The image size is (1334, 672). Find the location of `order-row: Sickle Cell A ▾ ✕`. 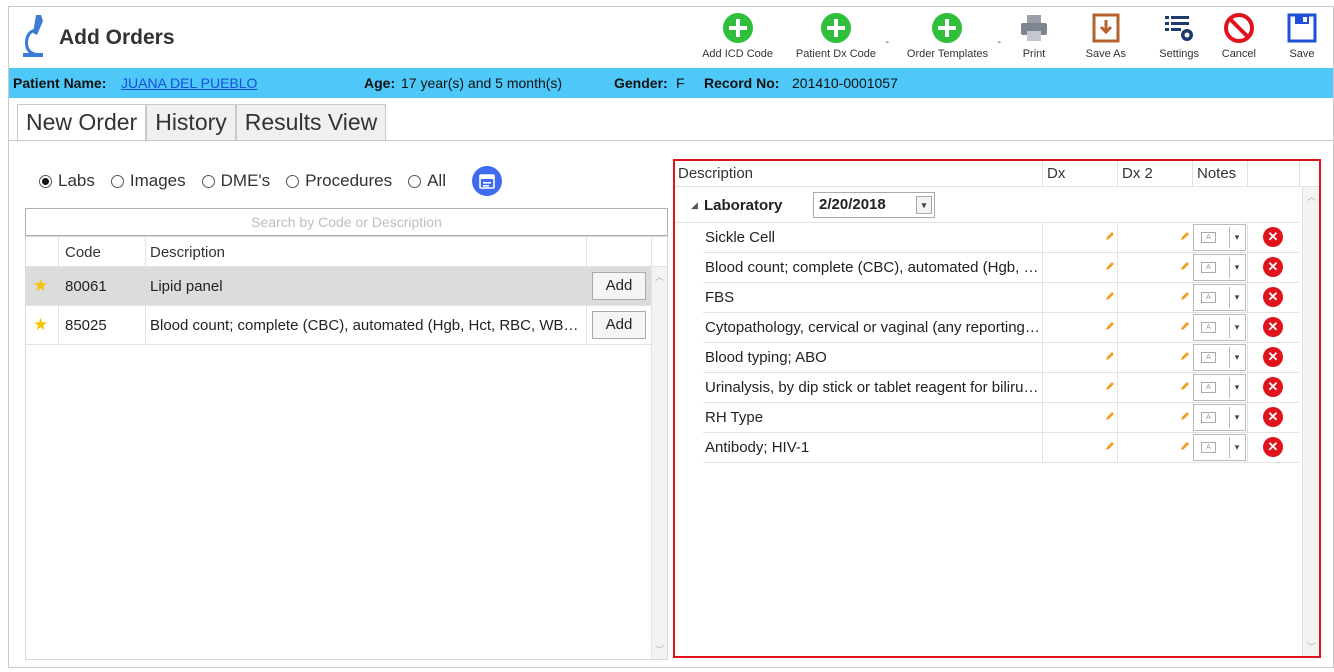

order-row: Sickle Cell A ▾ ✕ is located at coordinates (1001, 238).